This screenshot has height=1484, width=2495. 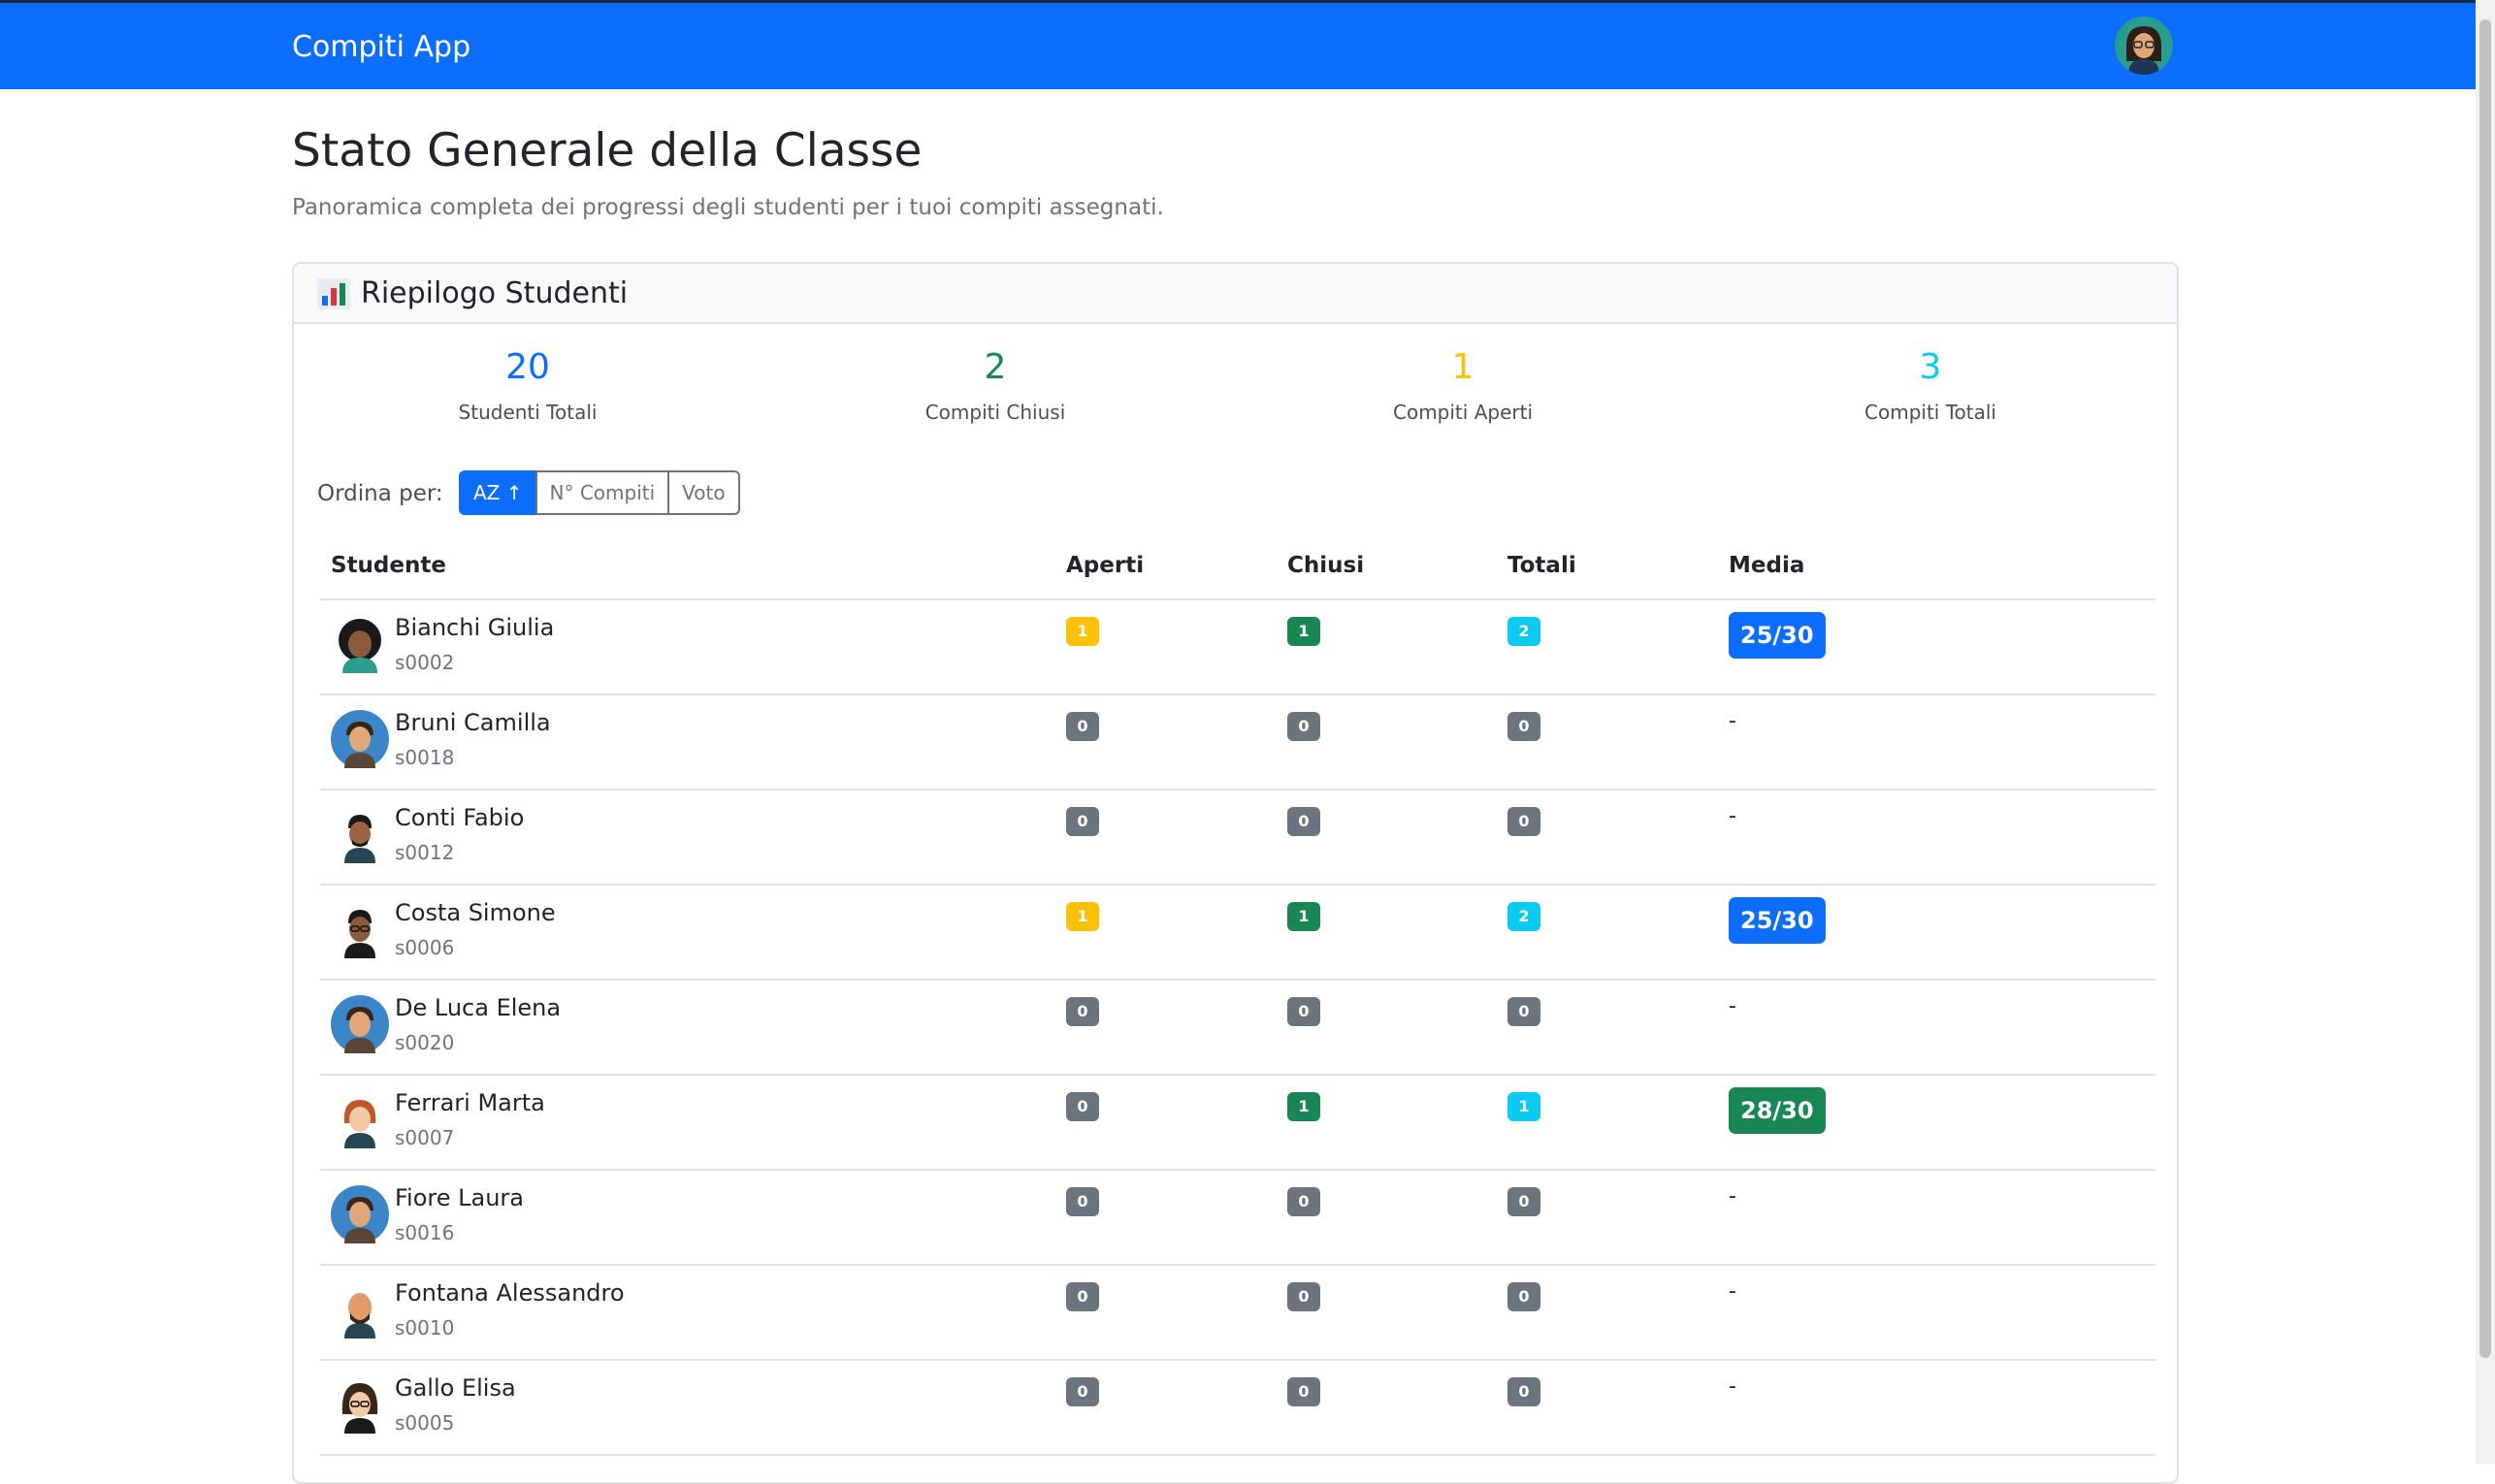 What do you see at coordinates (1541, 565) in the screenshot?
I see `column-header-total: Totali` at bounding box center [1541, 565].